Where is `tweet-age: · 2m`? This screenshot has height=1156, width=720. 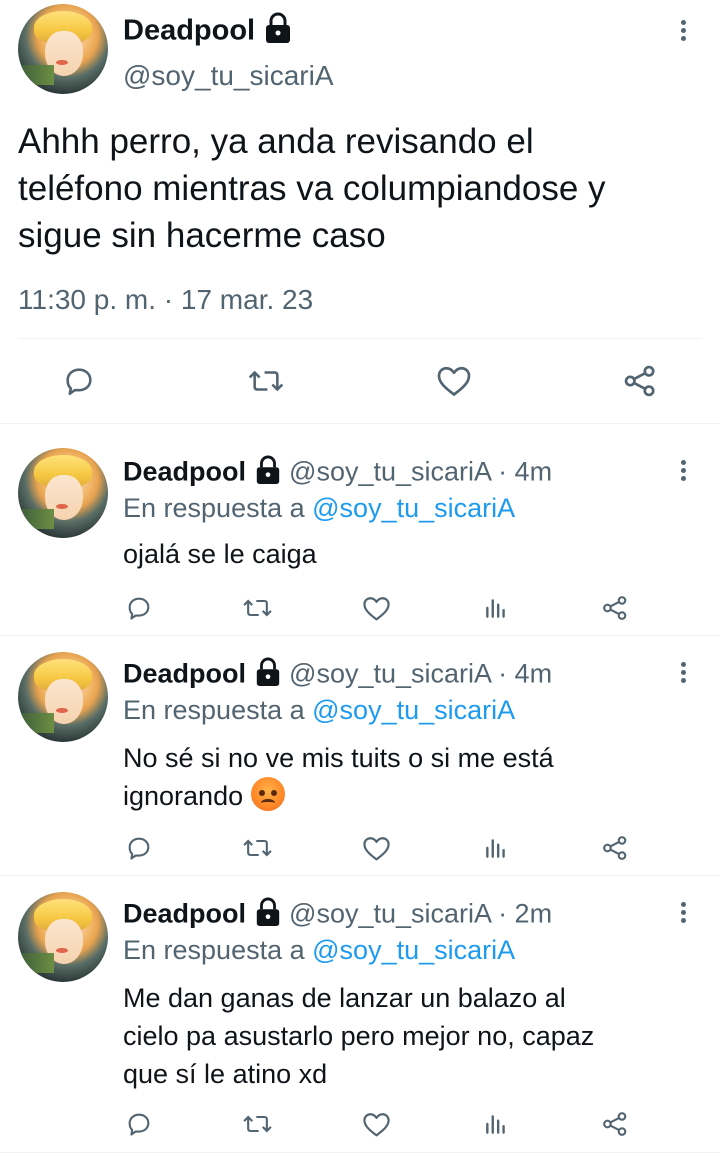 tweet-age: · 2m is located at coordinates (525, 913).